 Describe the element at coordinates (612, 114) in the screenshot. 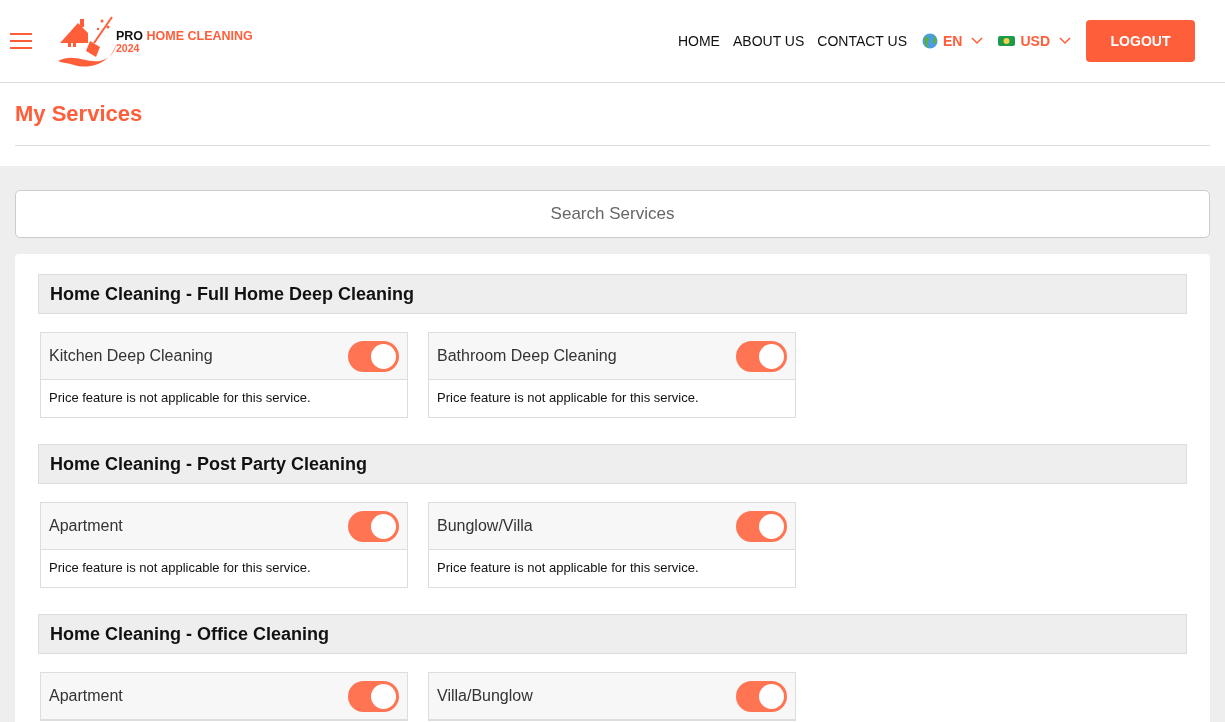

I see `page-title: My Services` at that location.